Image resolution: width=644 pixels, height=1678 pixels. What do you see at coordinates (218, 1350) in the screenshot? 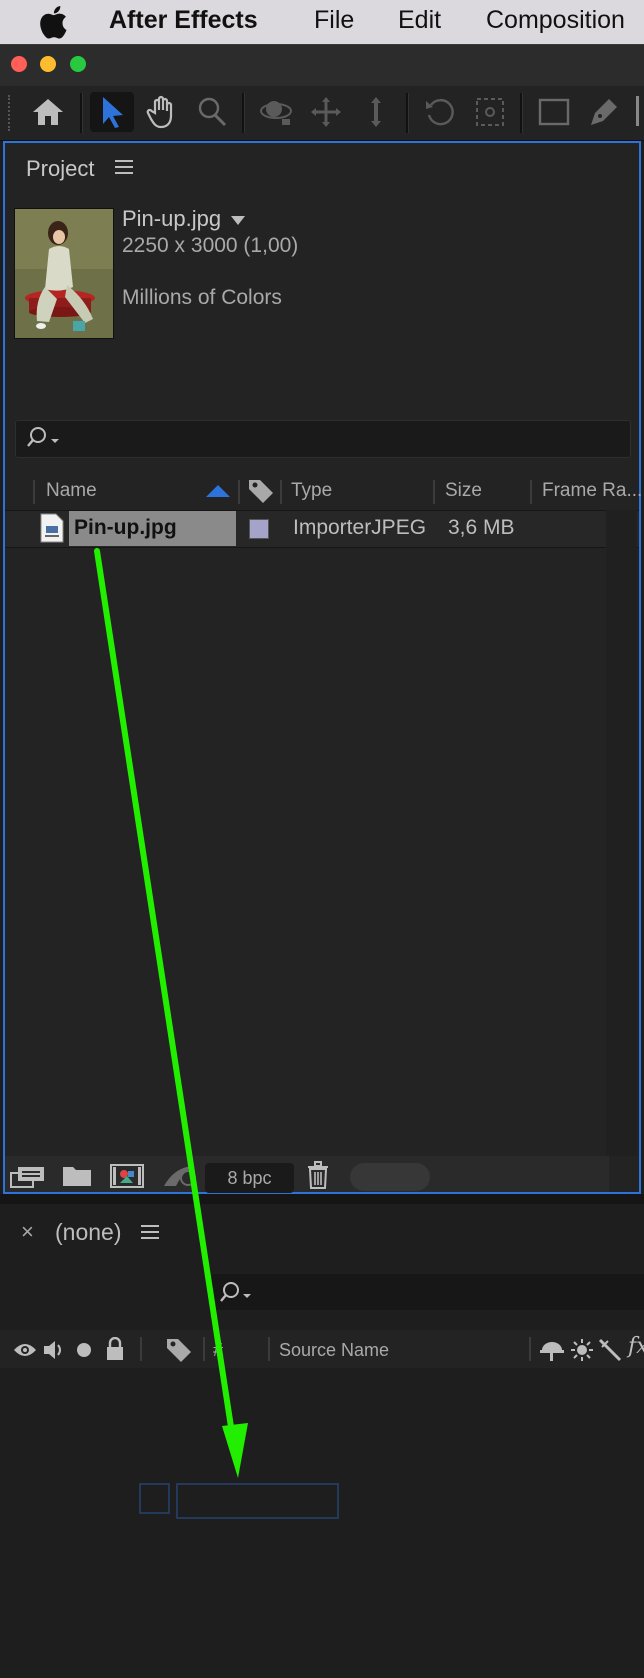
I see `layer-number-column: #` at bounding box center [218, 1350].